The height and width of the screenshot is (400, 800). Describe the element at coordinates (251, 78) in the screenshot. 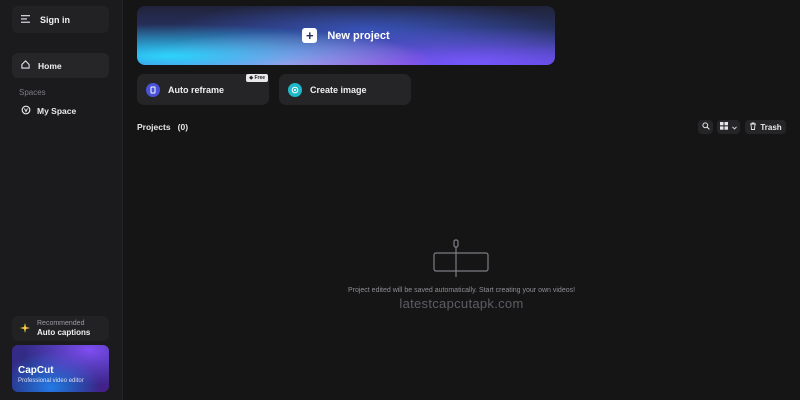

I see `gem-icon: ◆` at that location.